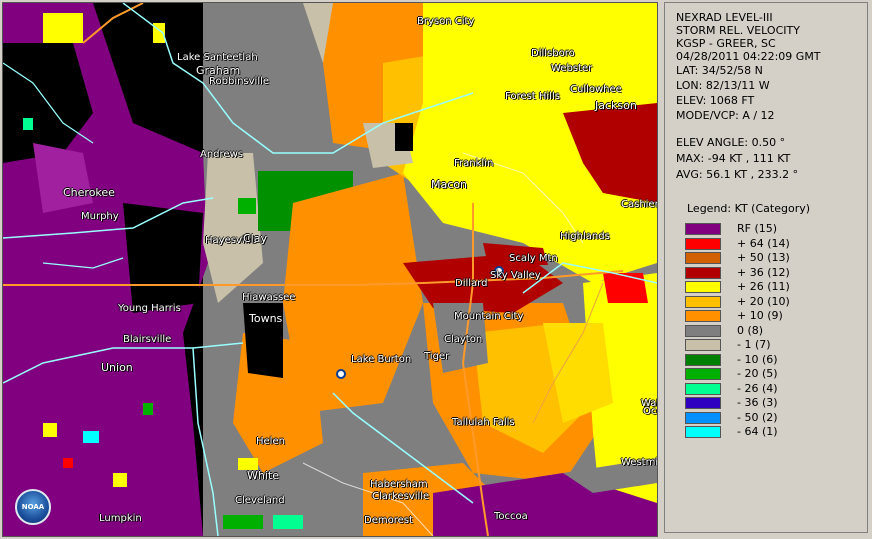  Describe the element at coordinates (750, 330) in the screenshot. I see `legend-label: 0 (8)` at that location.